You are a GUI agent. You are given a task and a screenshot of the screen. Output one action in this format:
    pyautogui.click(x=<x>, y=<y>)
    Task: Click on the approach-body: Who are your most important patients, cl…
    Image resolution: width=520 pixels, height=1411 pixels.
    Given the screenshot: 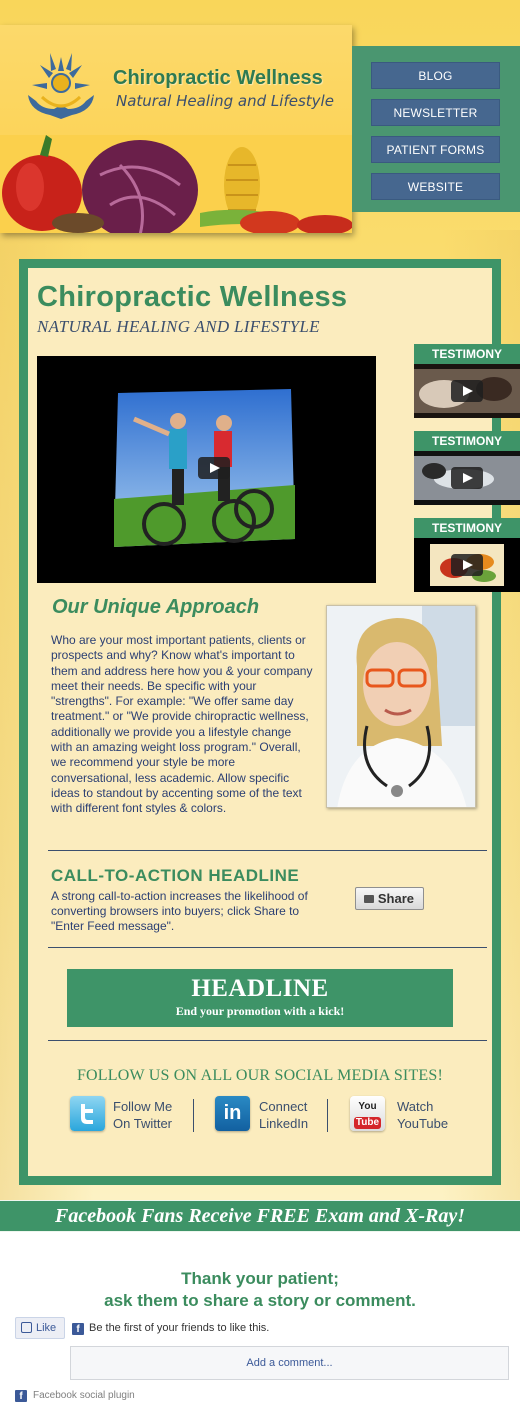 What is the action you would take?
    pyautogui.click(x=182, y=724)
    